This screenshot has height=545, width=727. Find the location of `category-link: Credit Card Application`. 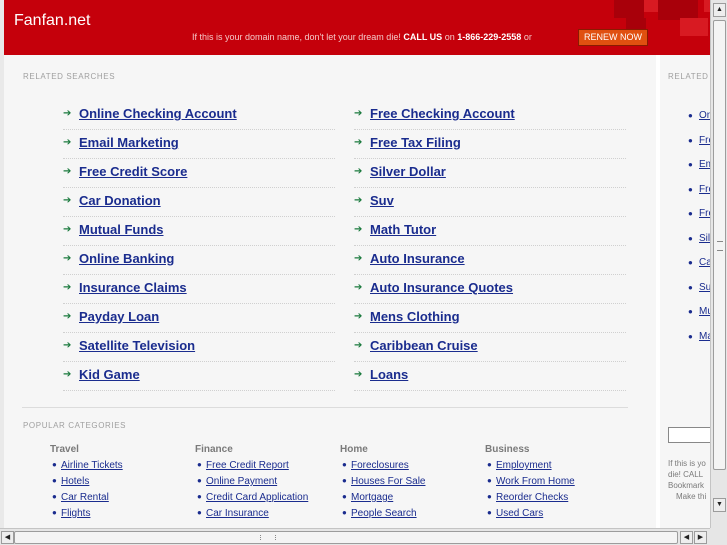

category-link: Credit Card Application is located at coordinates (257, 497).